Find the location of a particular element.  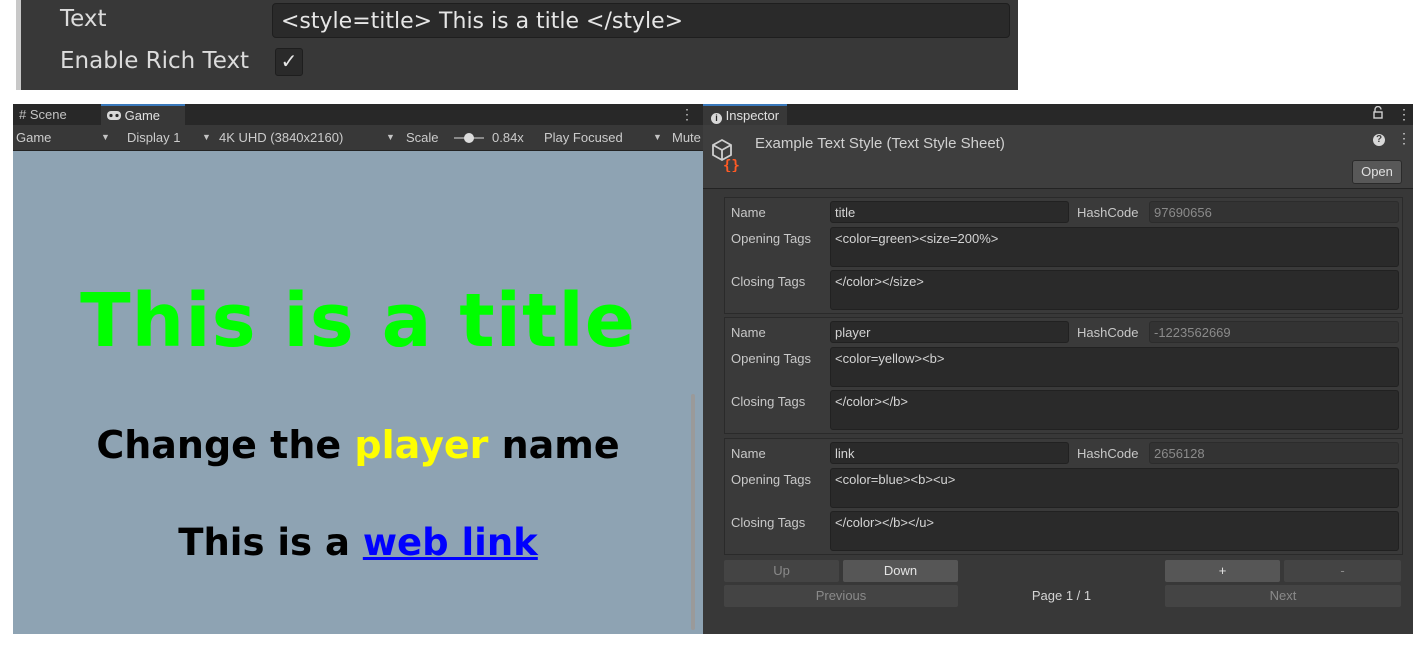

tab-scene-label: Scene is located at coordinates (48, 114).